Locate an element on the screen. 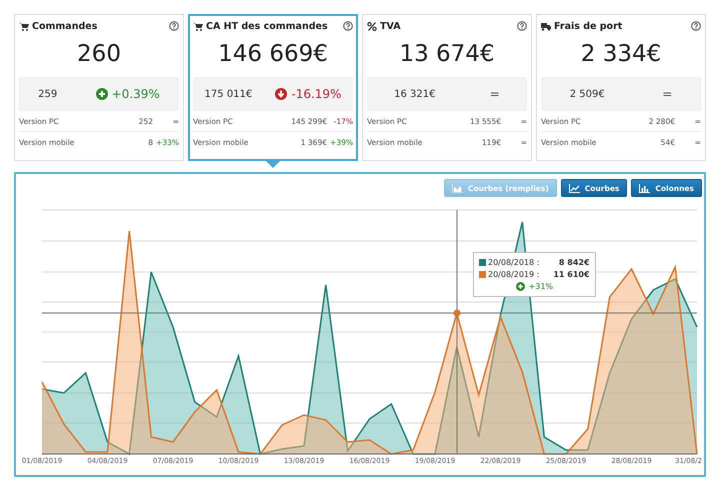 This screenshot has width=720, height=490. metric-value: 2 334€ is located at coordinates (621, 54).